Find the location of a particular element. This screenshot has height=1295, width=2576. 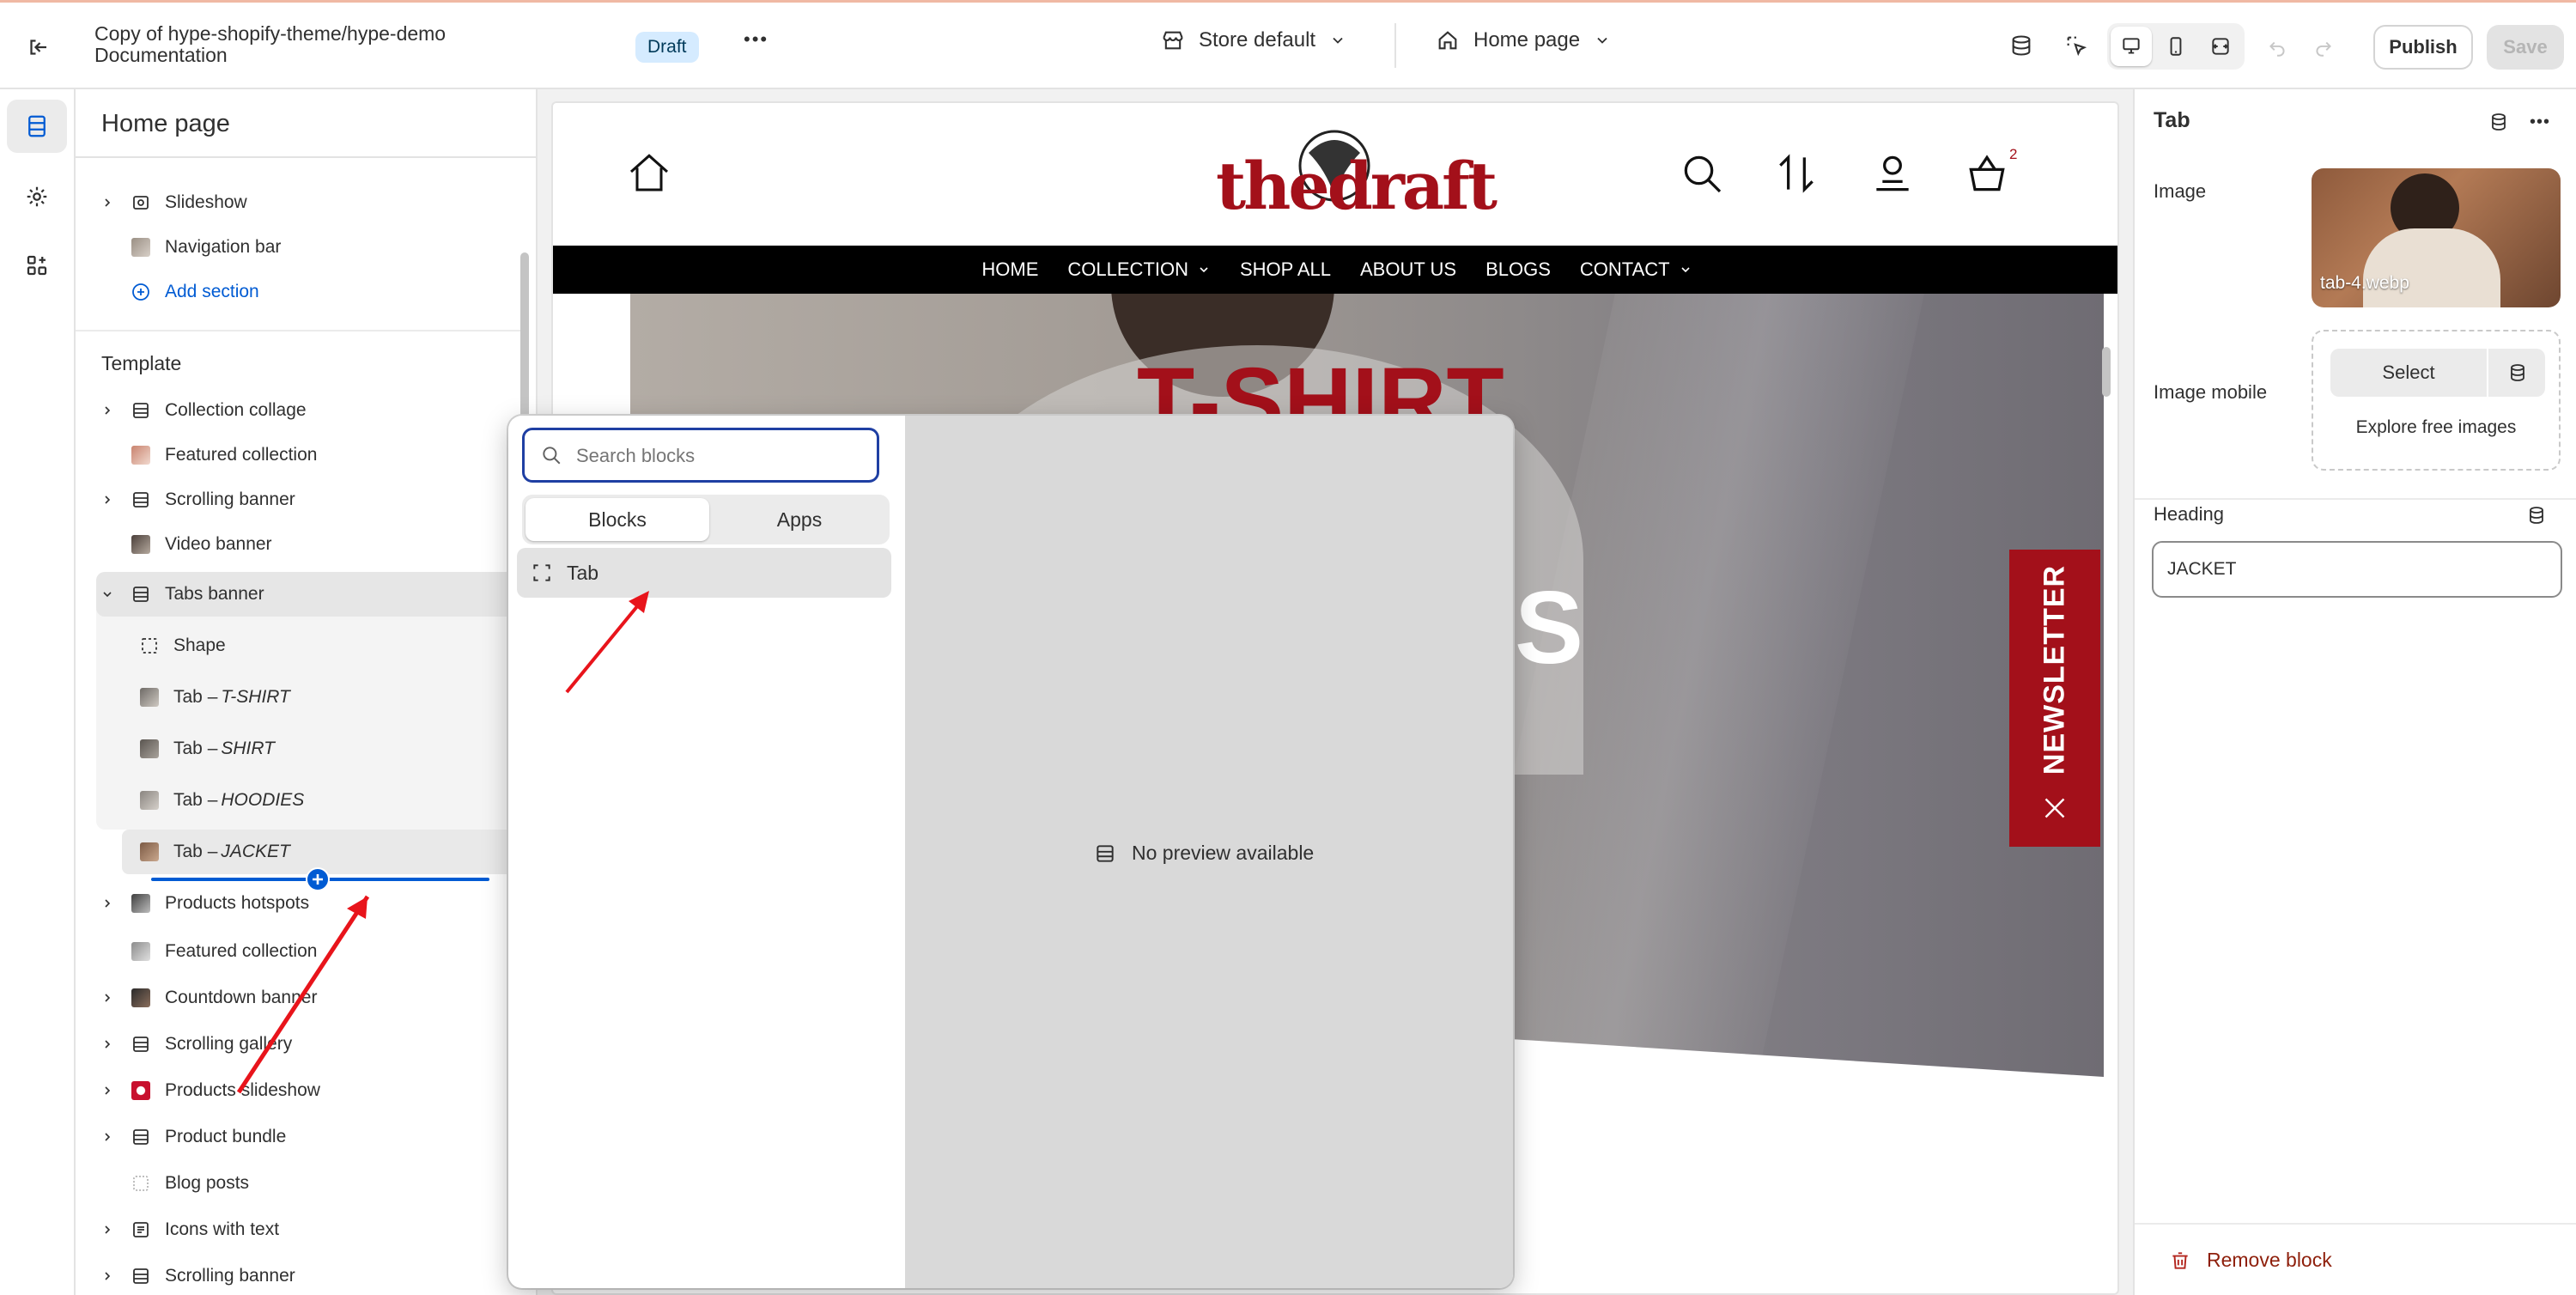

plus-circle-icon is located at coordinates (141, 292).